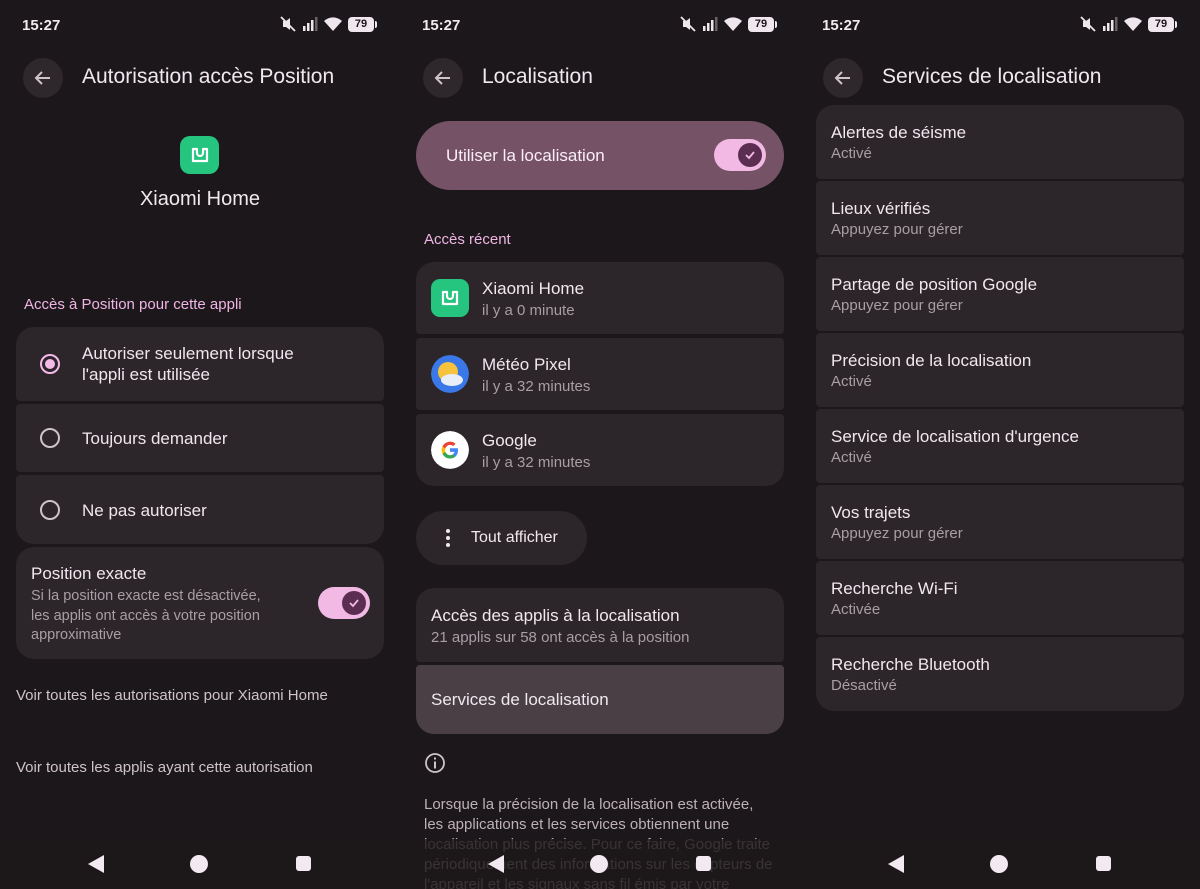  What do you see at coordinates (501, 538) in the screenshot?
I see `show-all-button: Tout afficher` at bounding box center [501, 538].